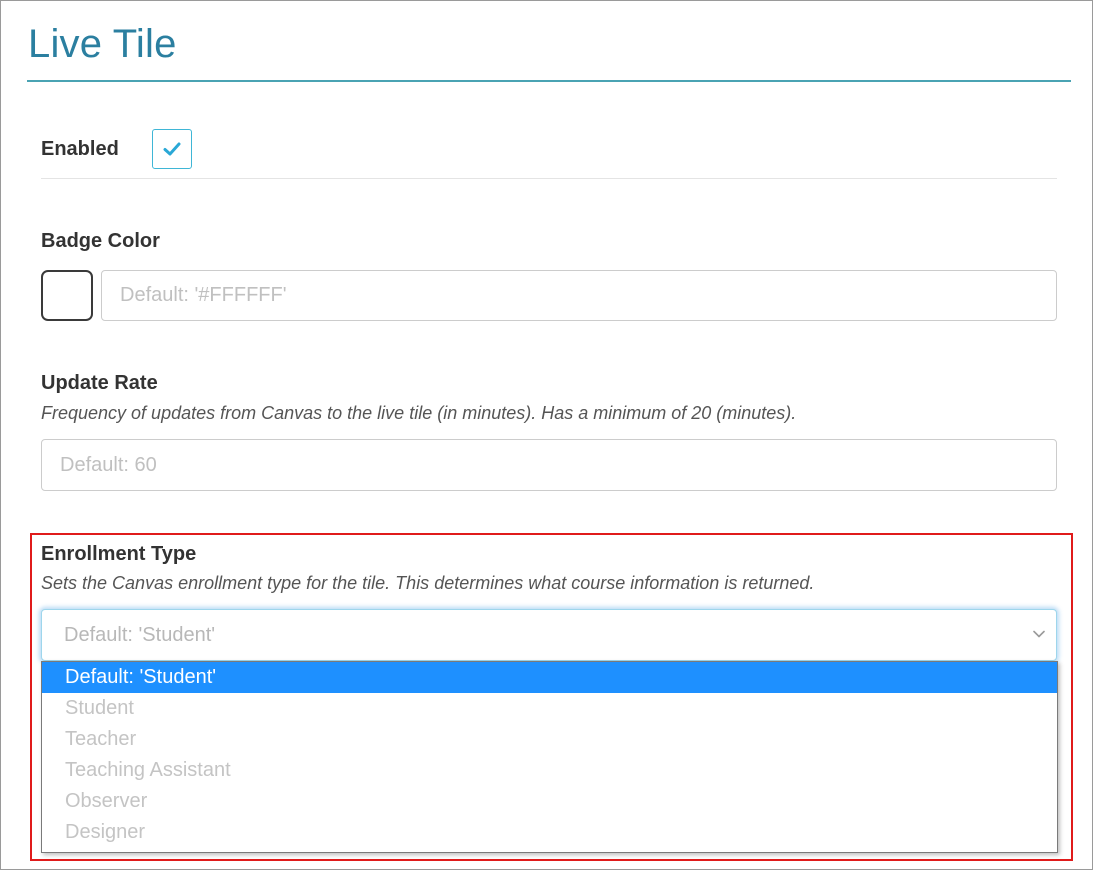 The width and height of the screenshot is (1093, 870). I want to click on enrollment-type-selected-value: Default: 'Student', so click(140, 635).